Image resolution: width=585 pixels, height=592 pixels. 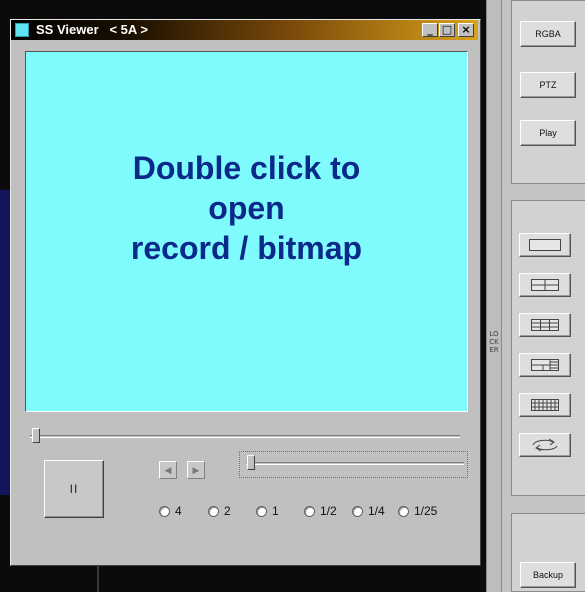 I want to click on step-forward-button: ▶, so click(x=196, y=470).